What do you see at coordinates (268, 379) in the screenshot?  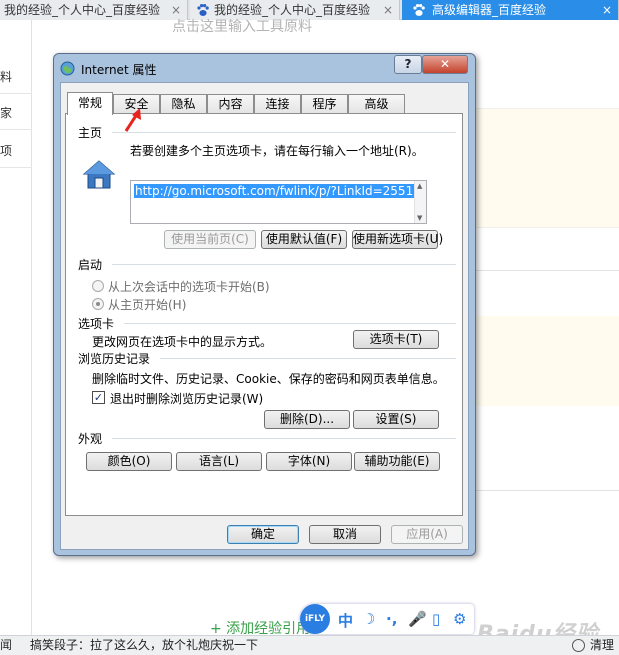 I see `history-description: 删除临时文件、历史记录、Cookie、保存的密码和网页表单信息。` at bounding box center [268, 379].